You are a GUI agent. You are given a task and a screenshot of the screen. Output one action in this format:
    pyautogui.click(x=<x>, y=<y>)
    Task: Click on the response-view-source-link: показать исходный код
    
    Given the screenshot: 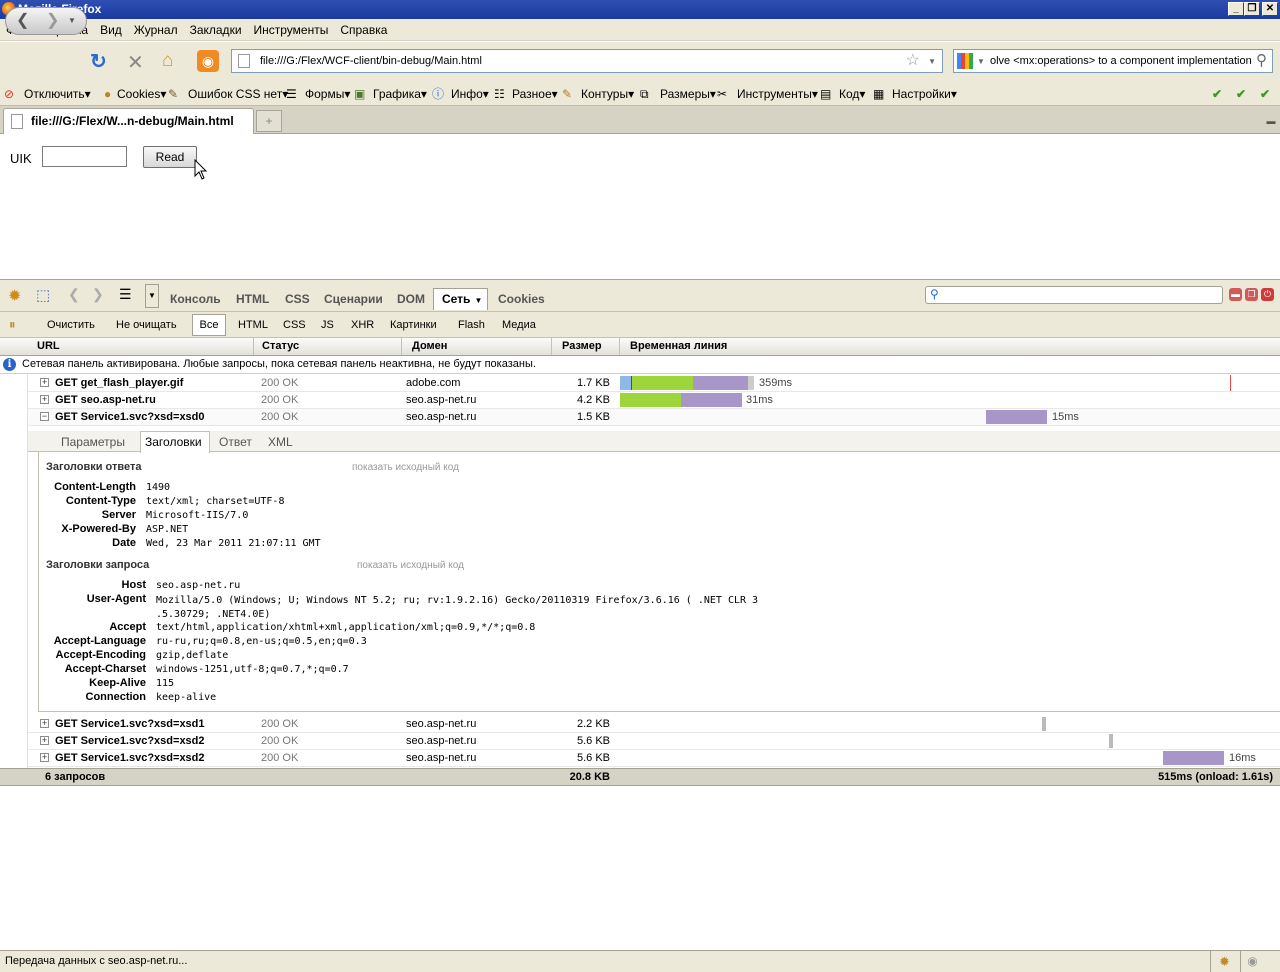 What is the action you would take?
    pyautogui.click(x=405, y=467)
    